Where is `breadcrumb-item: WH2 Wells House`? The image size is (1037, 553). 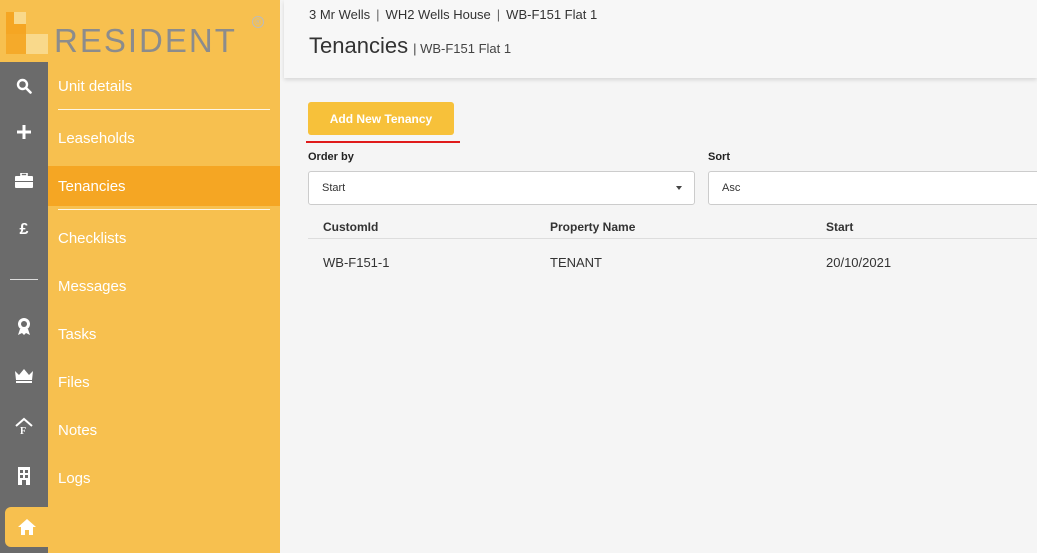 breadcrumb-item: WH2 Wells House is located at coordinates (438, 14).